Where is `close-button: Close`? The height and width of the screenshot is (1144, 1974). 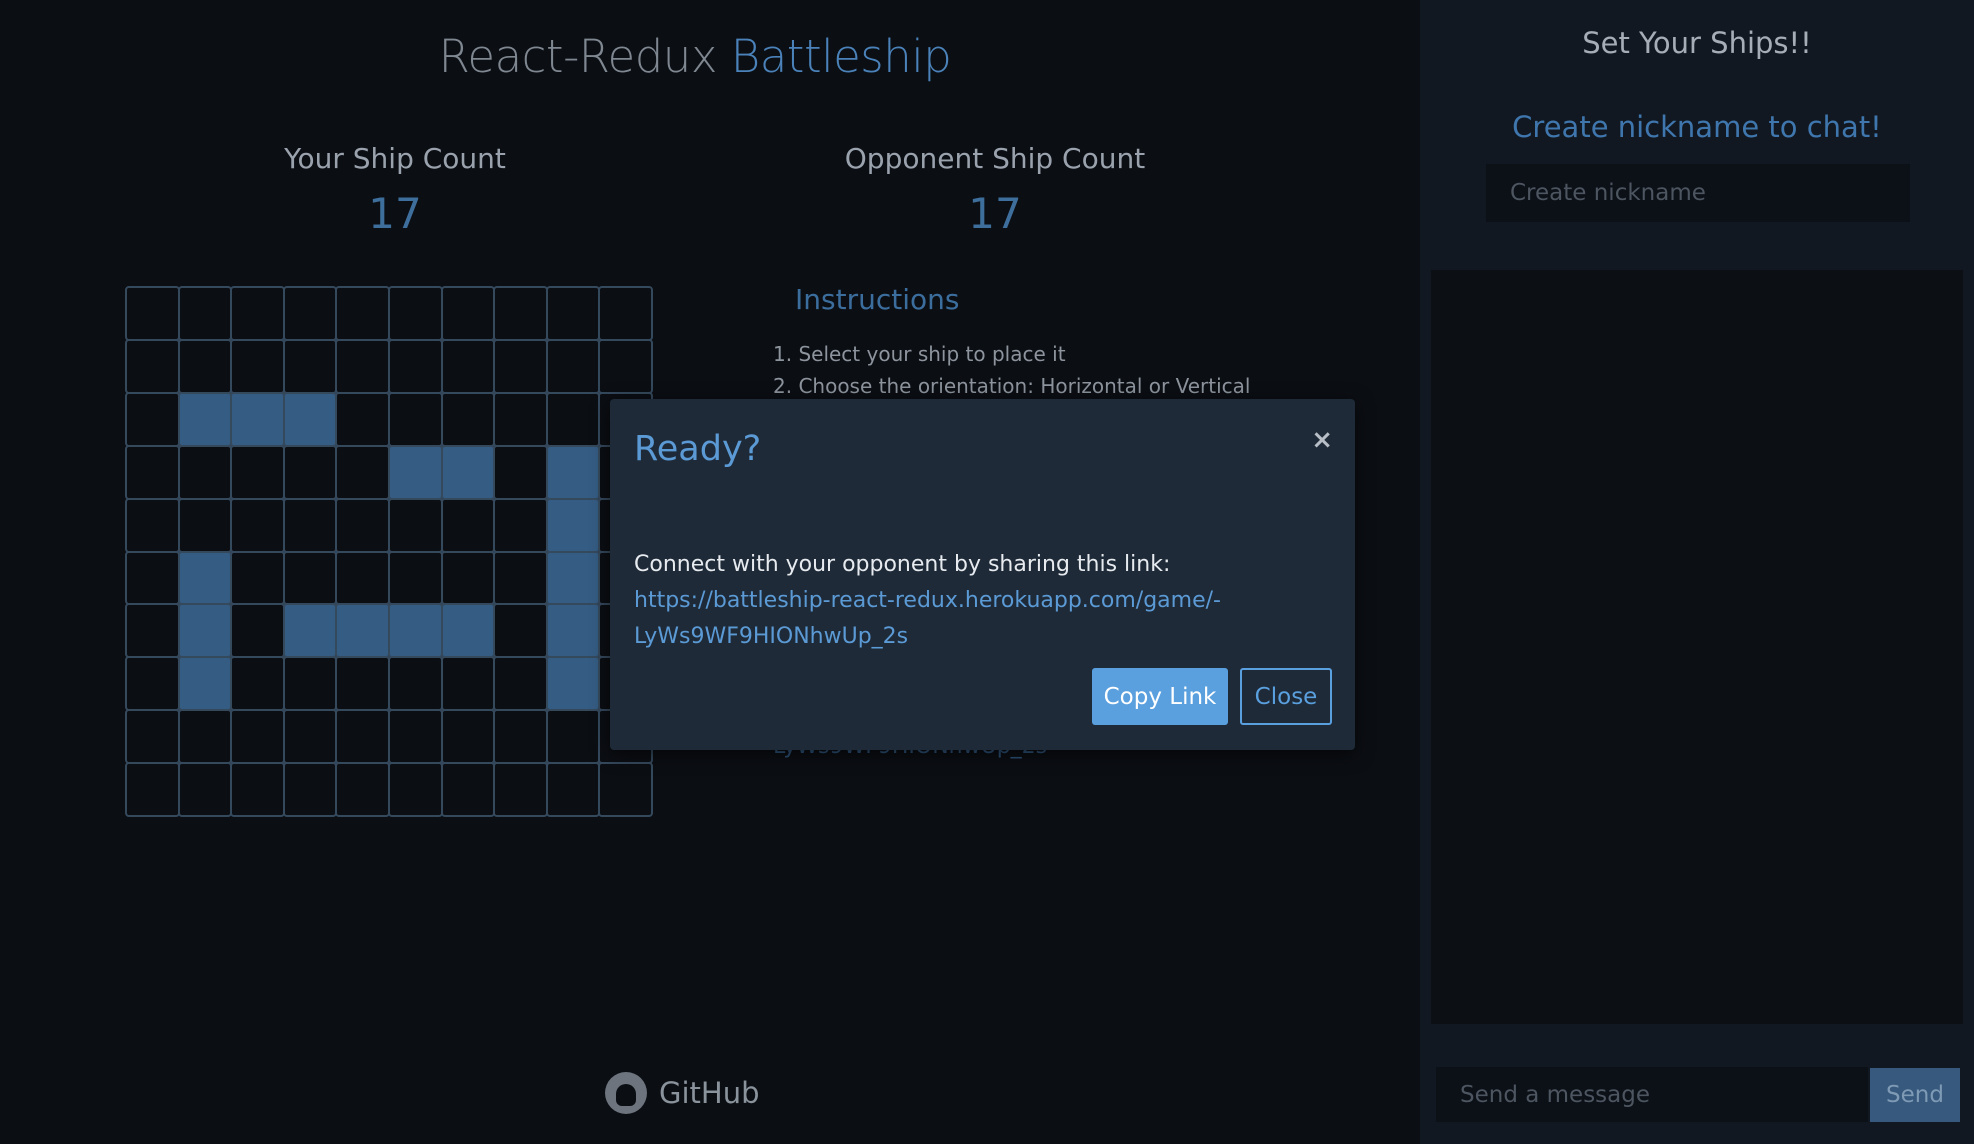
close-button: Close is located at coordinates (1286, 696).